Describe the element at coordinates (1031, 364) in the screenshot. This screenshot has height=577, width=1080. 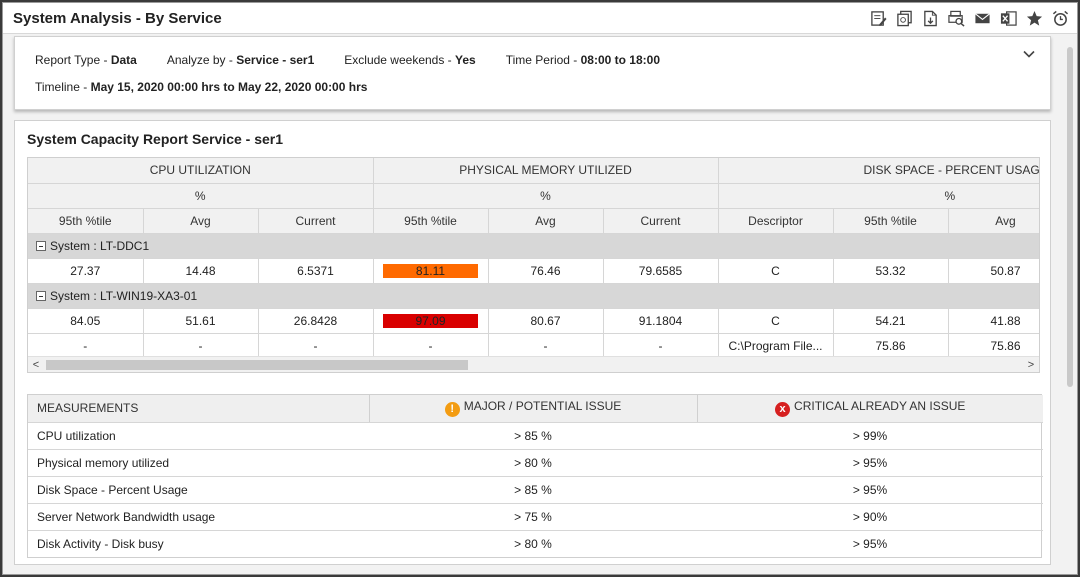
I see `scroll-right-arrow-icon: >` at that location.